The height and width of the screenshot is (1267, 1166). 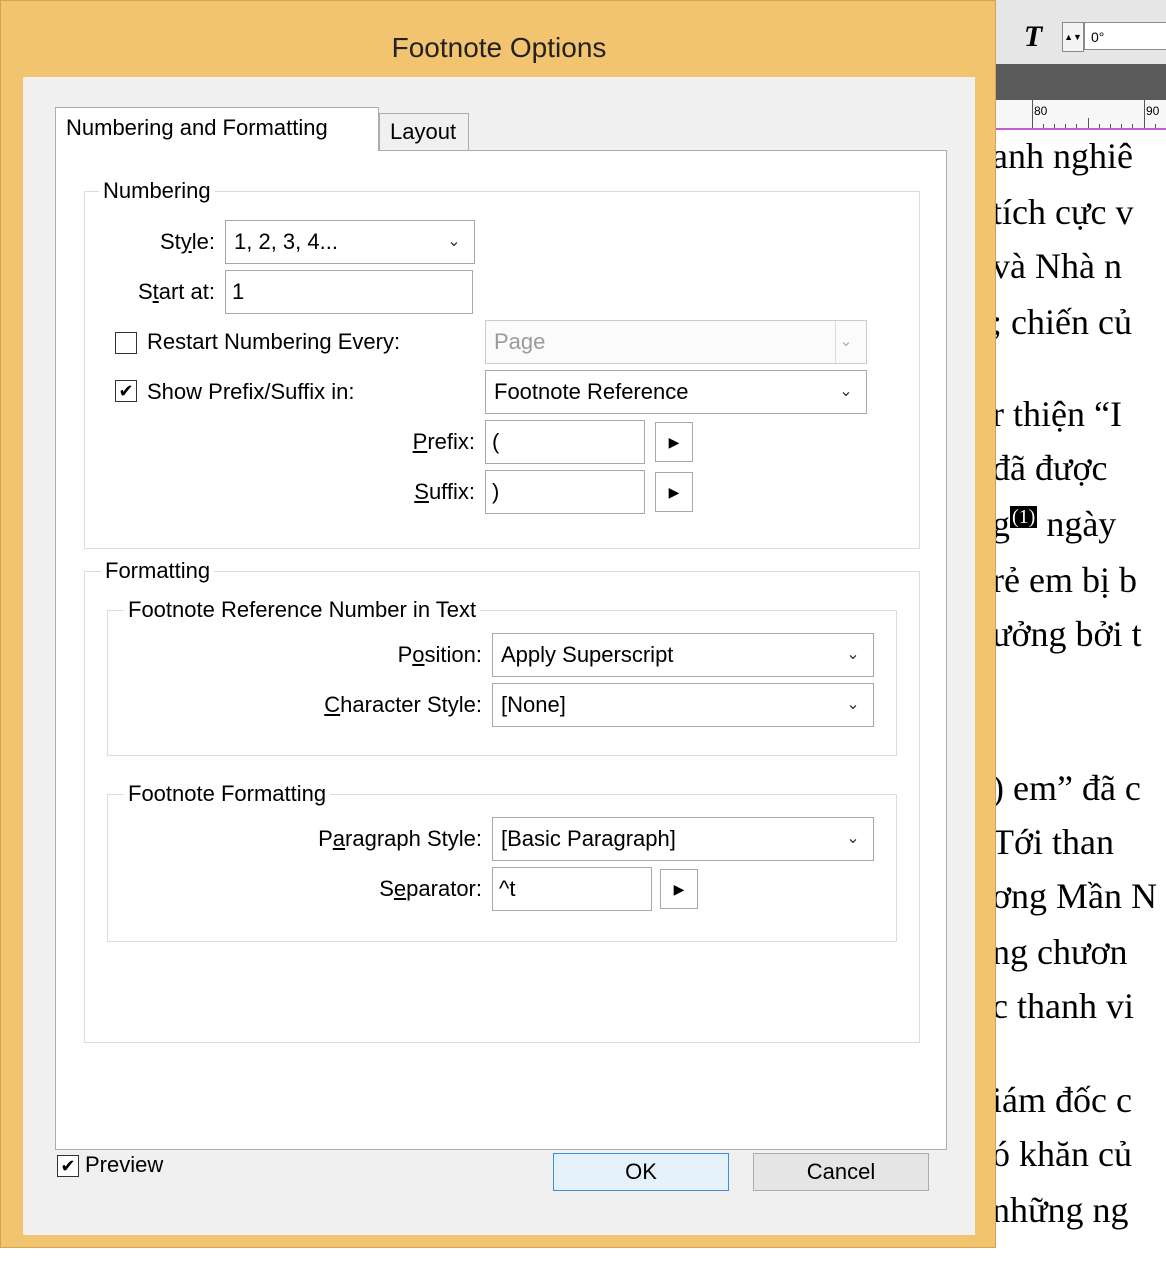 I want to click on restart-numbering-checkbox, so click(x=126, y=343).